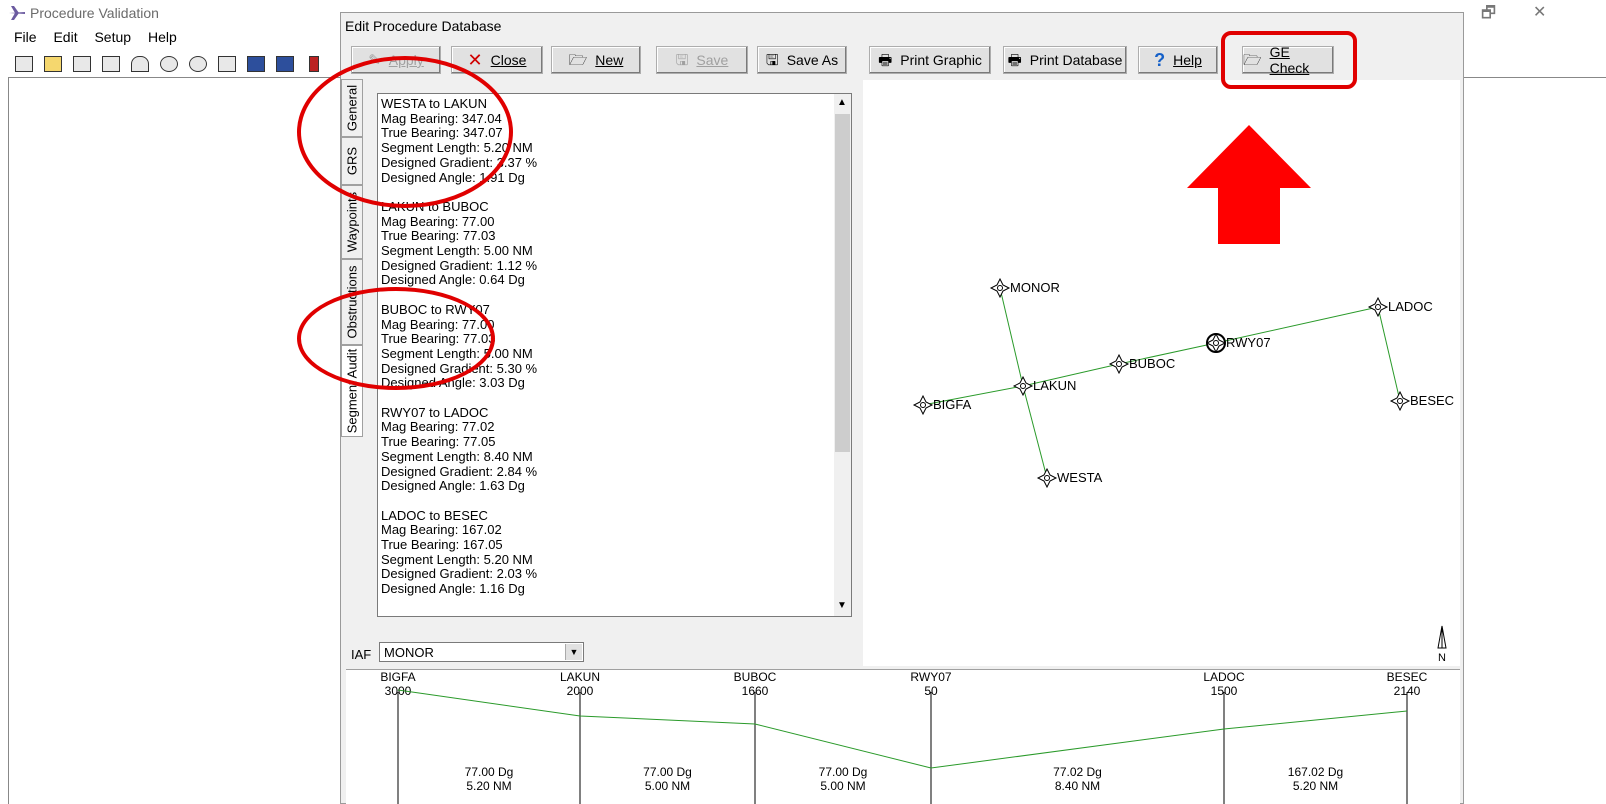 This screenshot has width=1606, height=804. I want to click on waypoint-marker: BUBOC, so click(1141, 364).